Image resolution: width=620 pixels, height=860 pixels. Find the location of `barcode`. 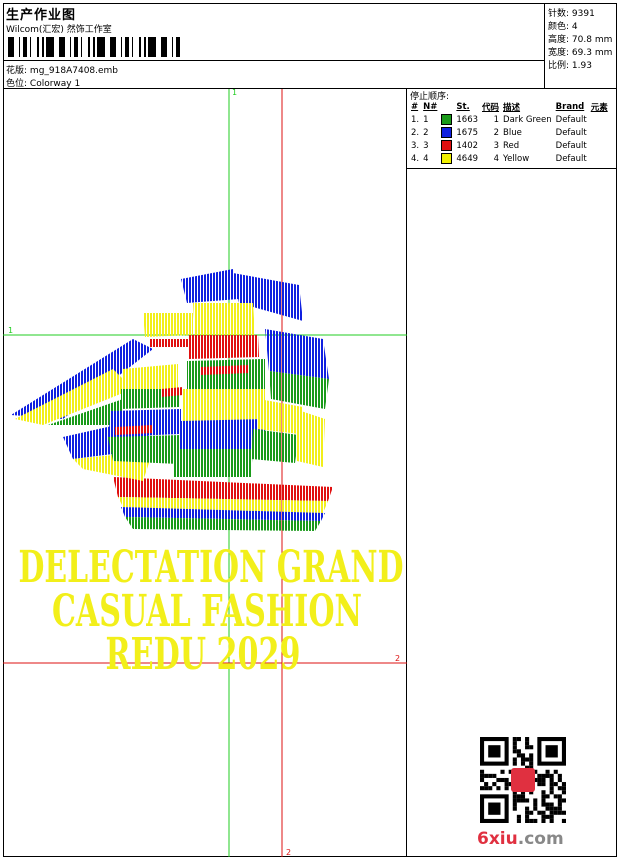

barcode is located at coordinates (94, 47).